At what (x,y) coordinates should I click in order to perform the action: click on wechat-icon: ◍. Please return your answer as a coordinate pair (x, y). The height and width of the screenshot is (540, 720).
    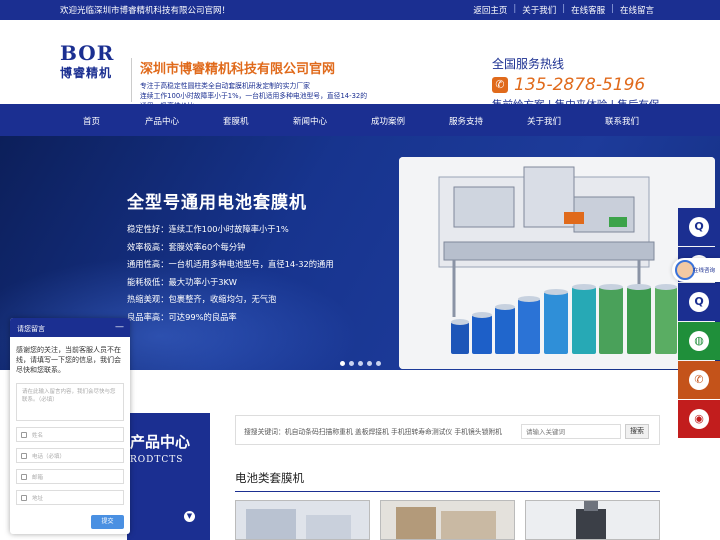
    Looking at the image, I should click on (699, 341).